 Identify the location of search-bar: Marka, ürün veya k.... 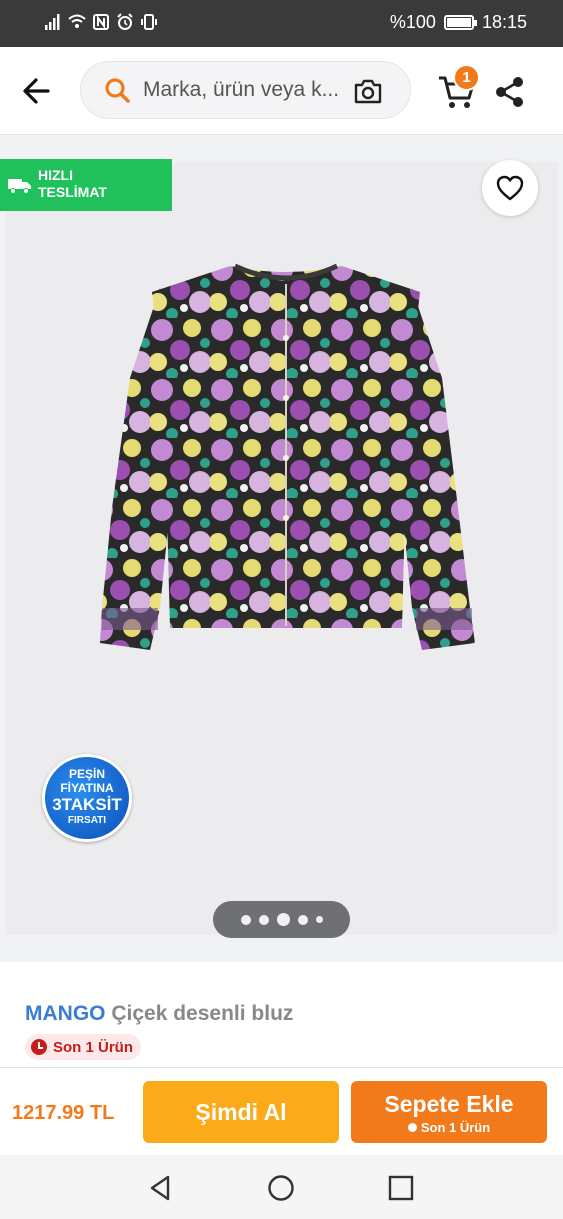
(245, 90).